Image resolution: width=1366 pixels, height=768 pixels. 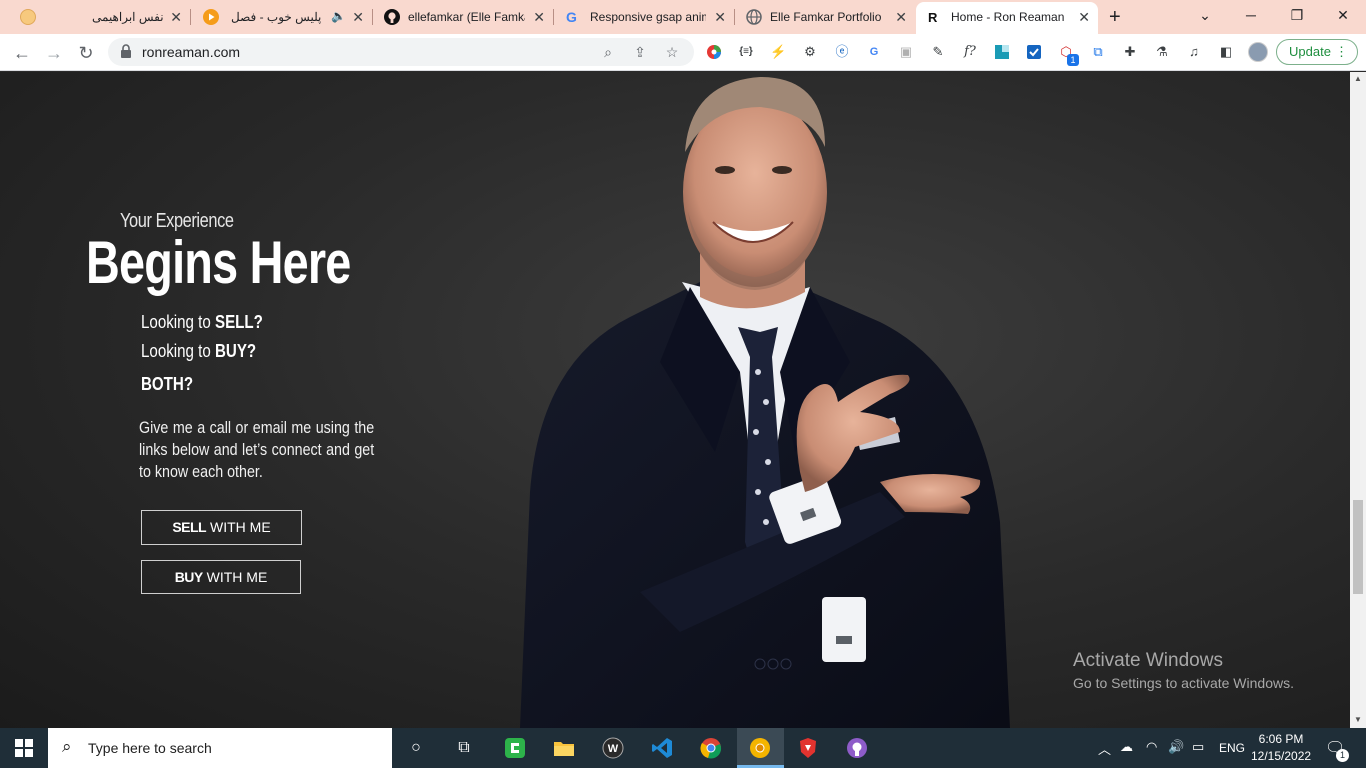 What do you see at coordinates (640, 52) in the screenshot?
I see `share-icon: ⇪` at bounding box center [640, 52].